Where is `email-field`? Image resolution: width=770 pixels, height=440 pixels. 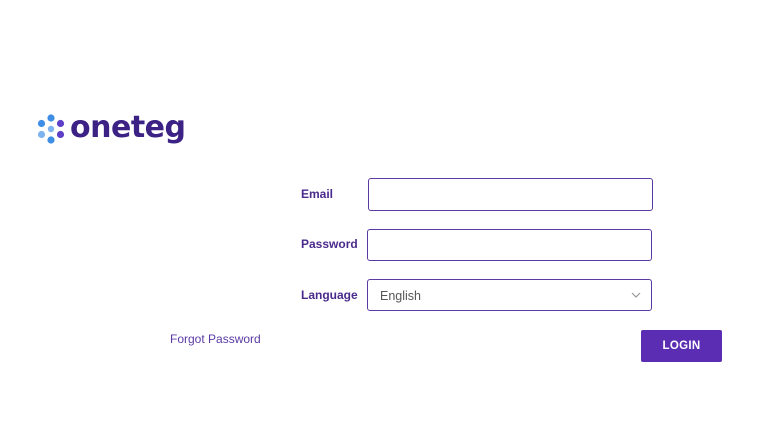 email-field is located at coordinates (510, 194).